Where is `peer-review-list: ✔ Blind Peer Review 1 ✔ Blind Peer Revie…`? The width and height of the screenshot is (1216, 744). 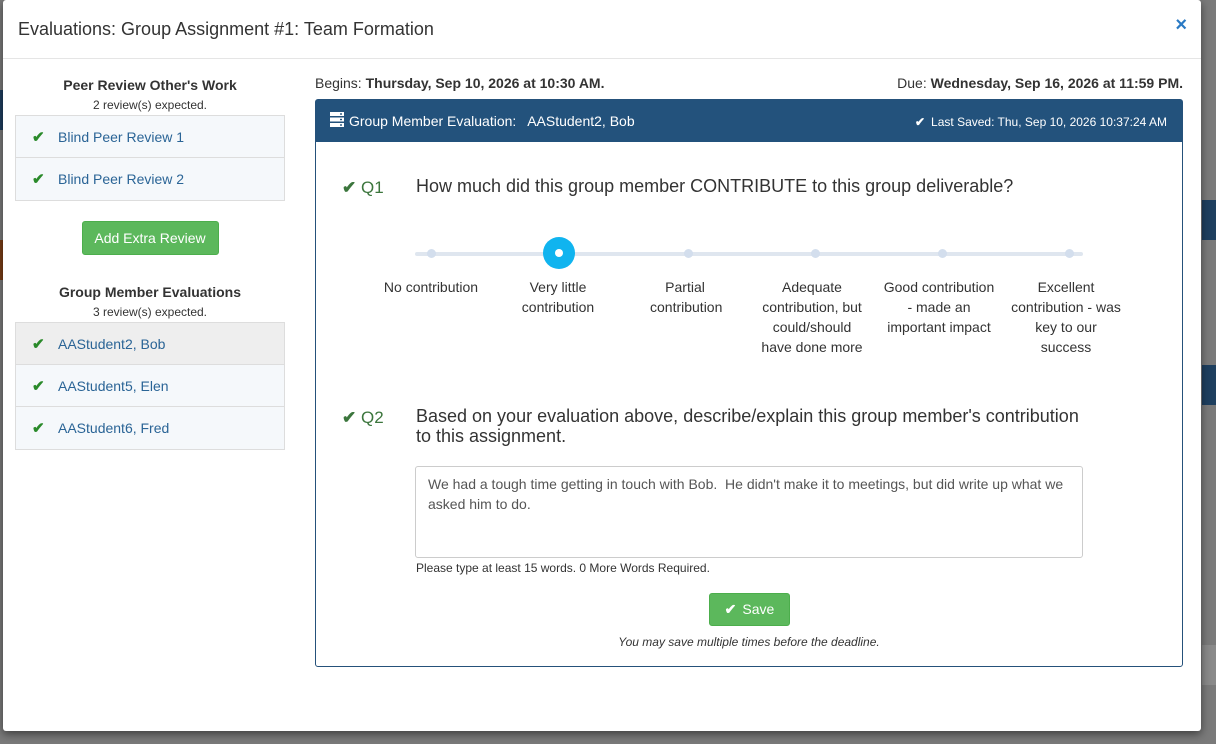
peer-review-list: ✔ Blind Peer Review 1 ✔ Blind Peer Revie… is located at coordinates (150, 158).